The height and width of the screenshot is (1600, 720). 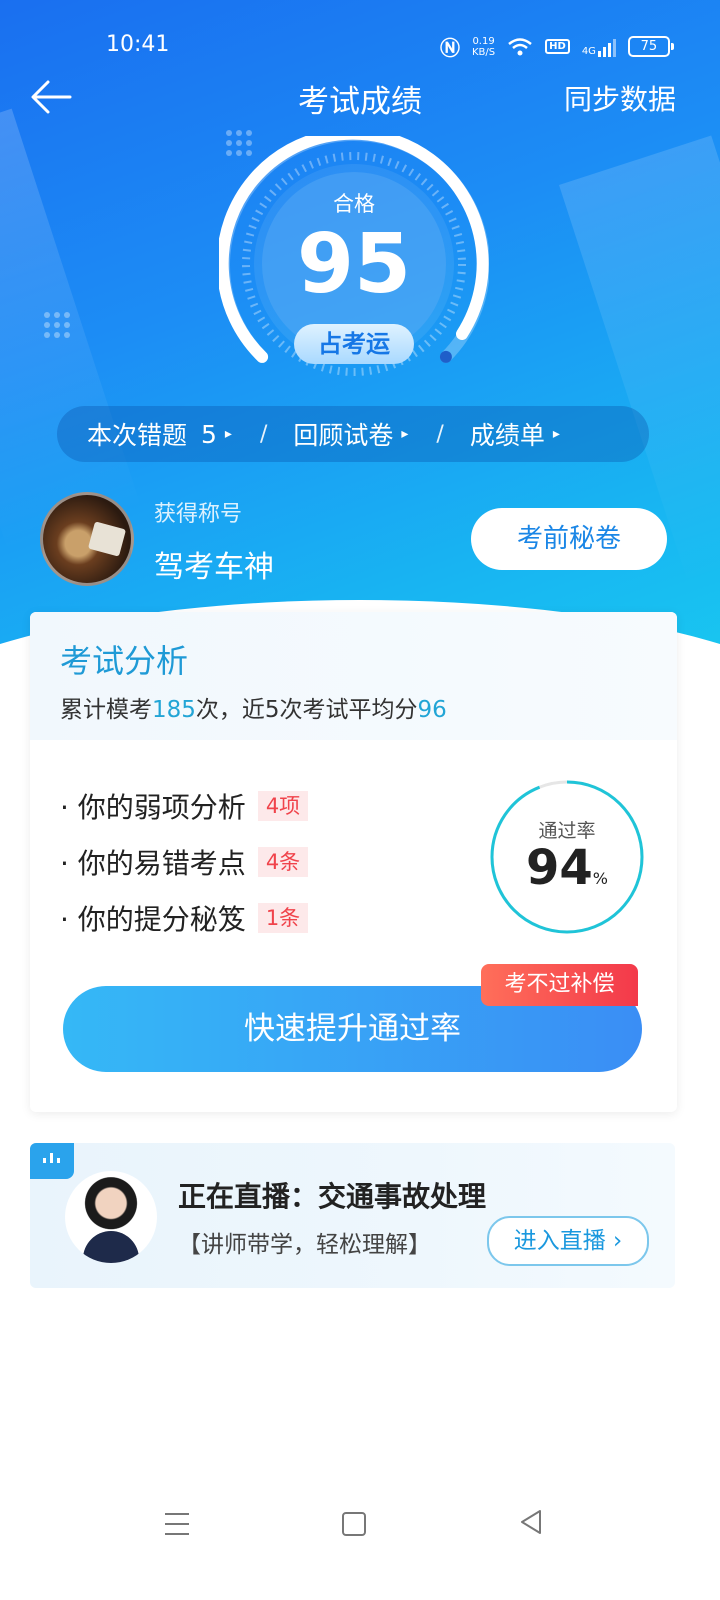 I want to click on system-nav-bar, so click(x=360, y=1525).